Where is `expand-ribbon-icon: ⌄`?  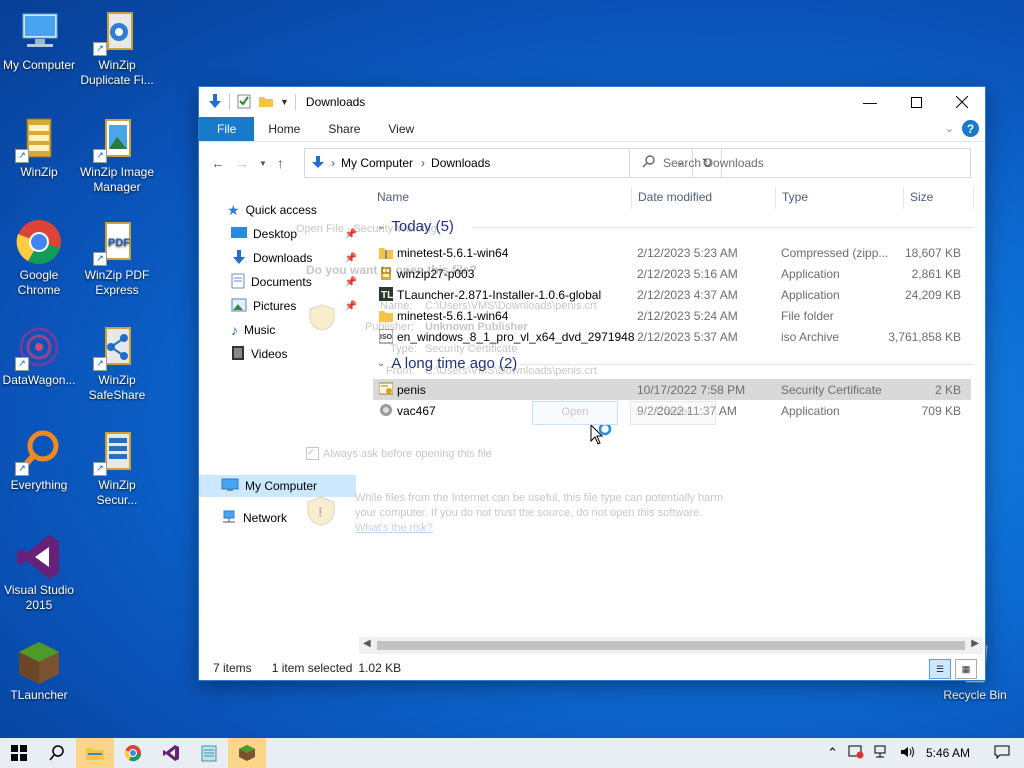
expand-ribbon-icon: ⌄ is located at coordinates (949, 128).